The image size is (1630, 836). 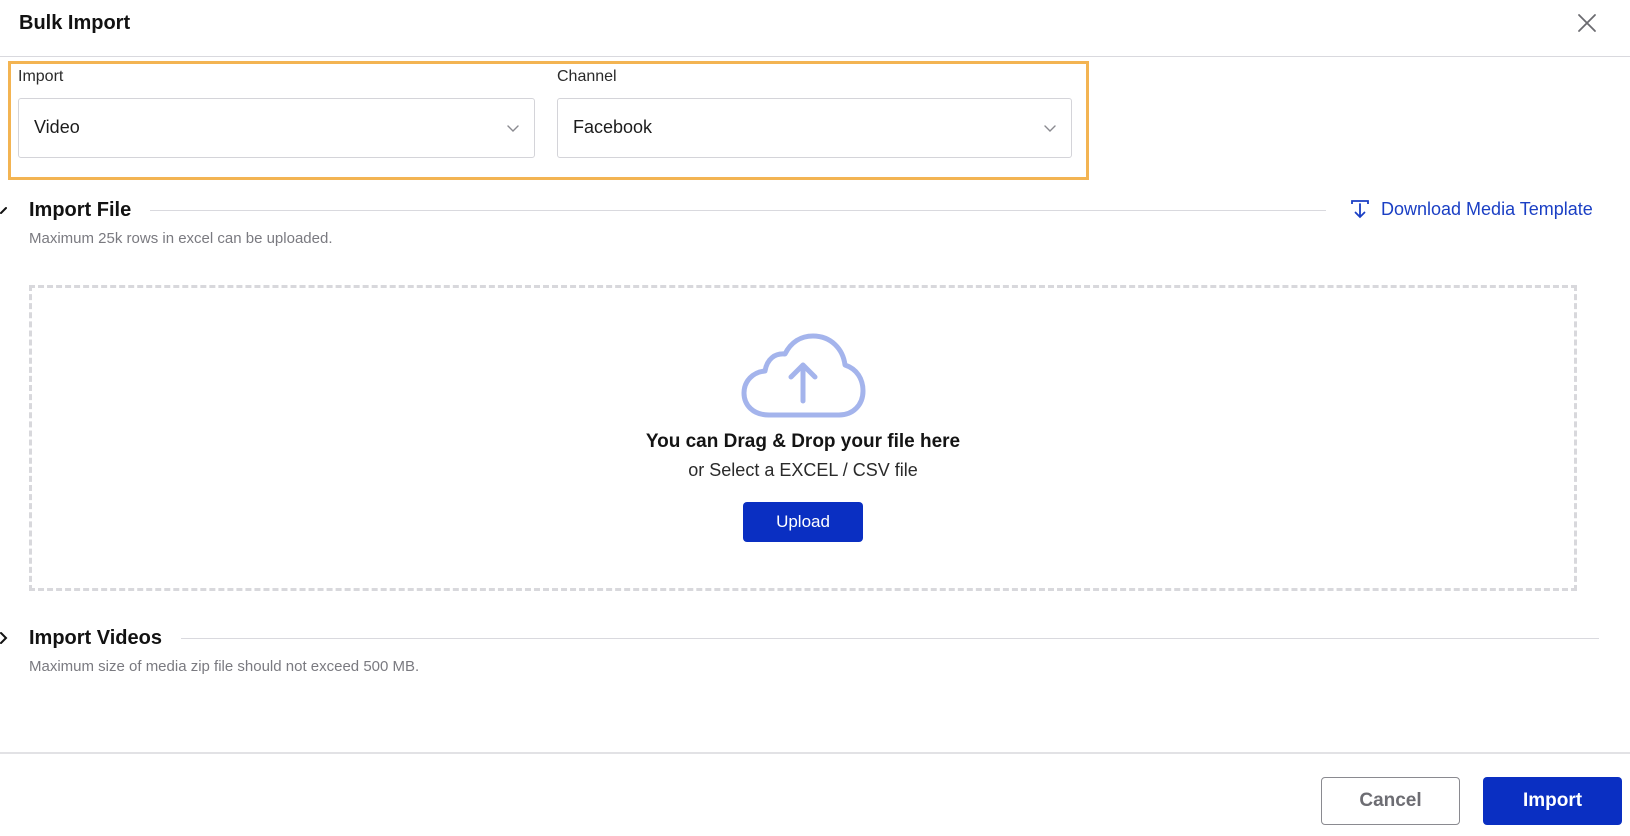 I want to click on cancel-button: Cancel, so click(x=1390, y=801).